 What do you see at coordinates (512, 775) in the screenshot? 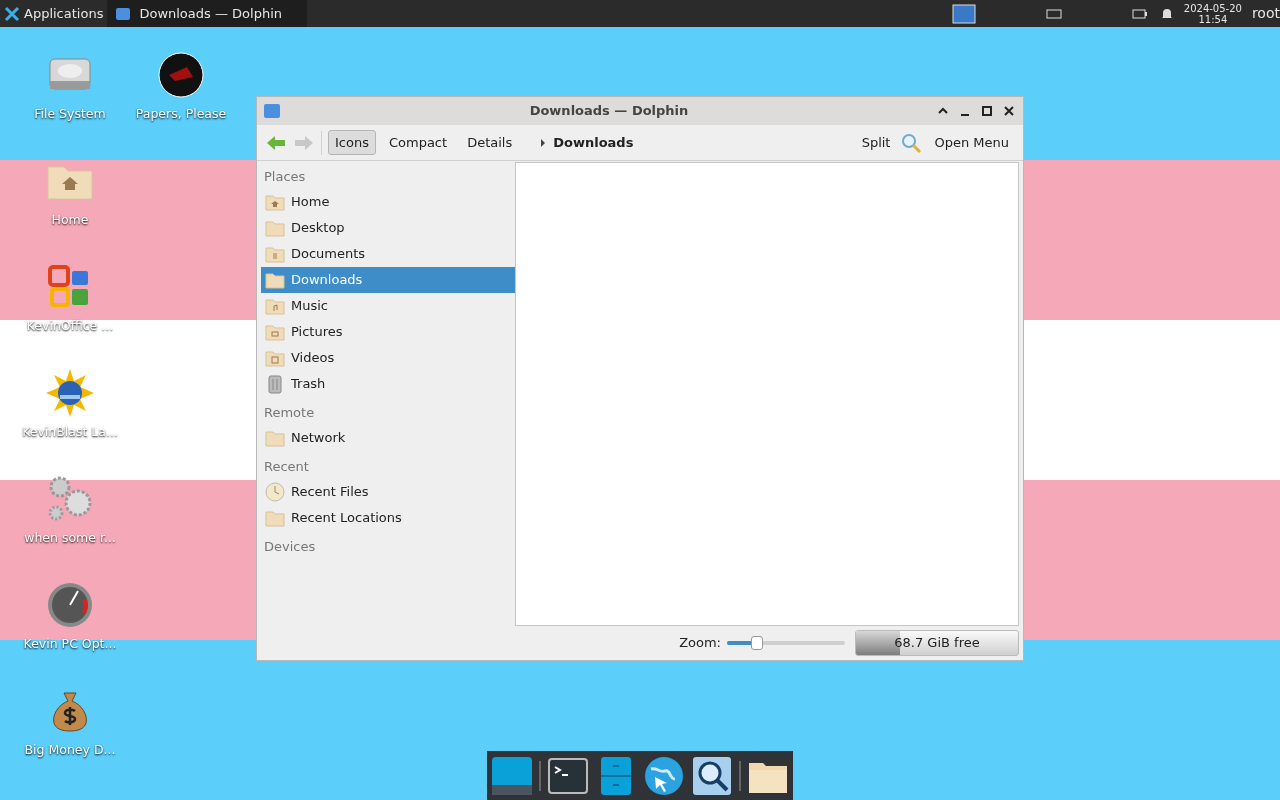
I see `desktop-icon` at bounding box center [512, 775].